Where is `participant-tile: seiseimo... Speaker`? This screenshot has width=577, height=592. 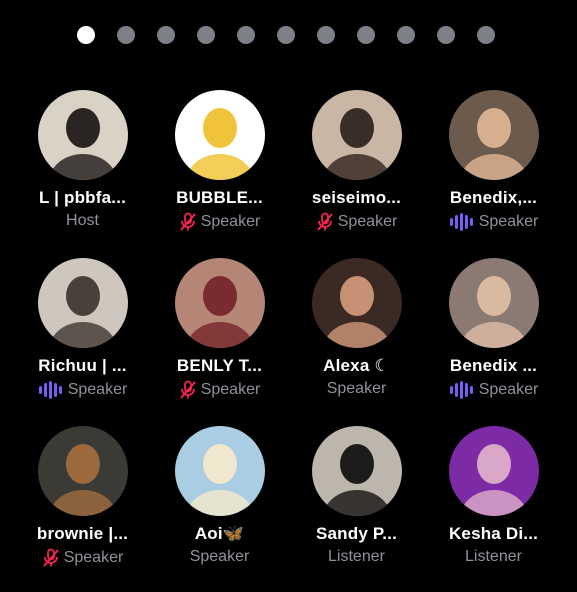
participant-tile: seiseimo... Speaker is located at coordinates (356, 172).